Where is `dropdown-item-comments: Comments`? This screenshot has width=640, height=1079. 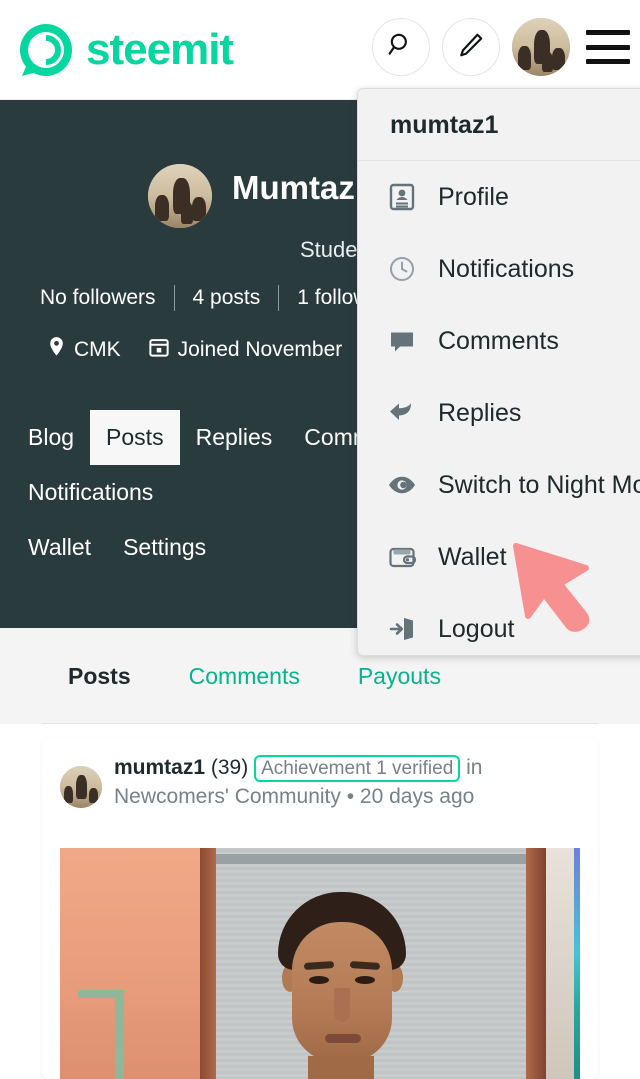 dropdown-item-comments: Comments is located at coordinates (499, 341).